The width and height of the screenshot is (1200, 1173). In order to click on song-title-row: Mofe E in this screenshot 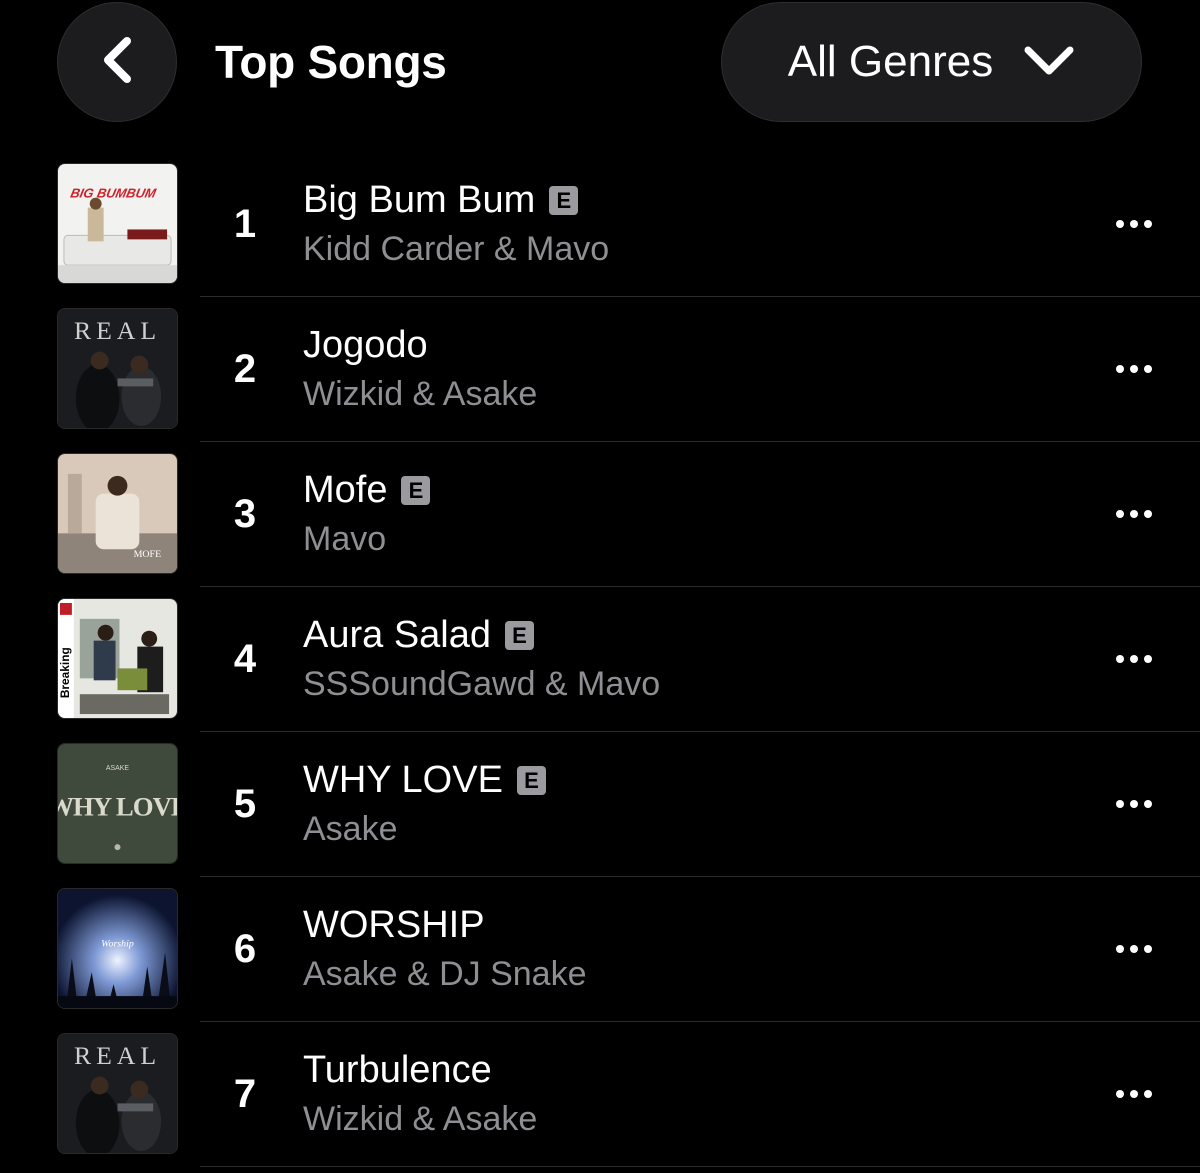, I will do `click(367, 490)`.